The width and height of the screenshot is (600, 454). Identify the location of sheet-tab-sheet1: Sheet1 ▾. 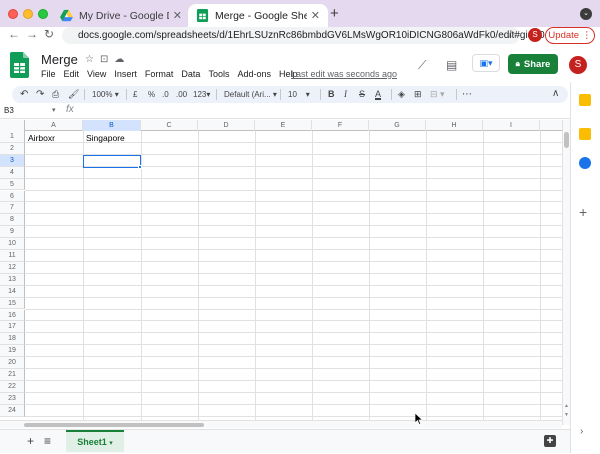
(95, 441).